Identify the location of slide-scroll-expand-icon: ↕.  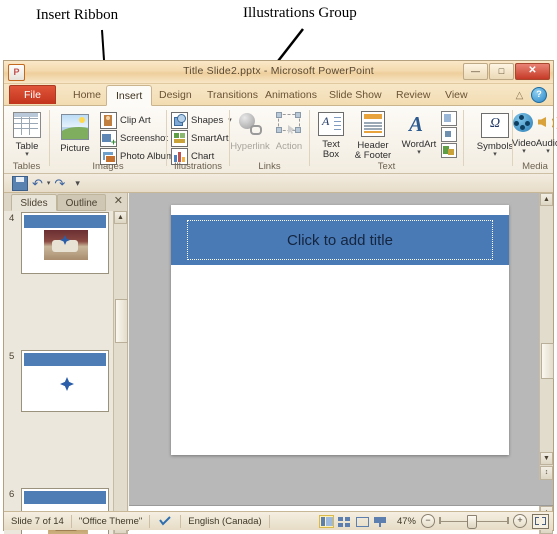
(546, 473).